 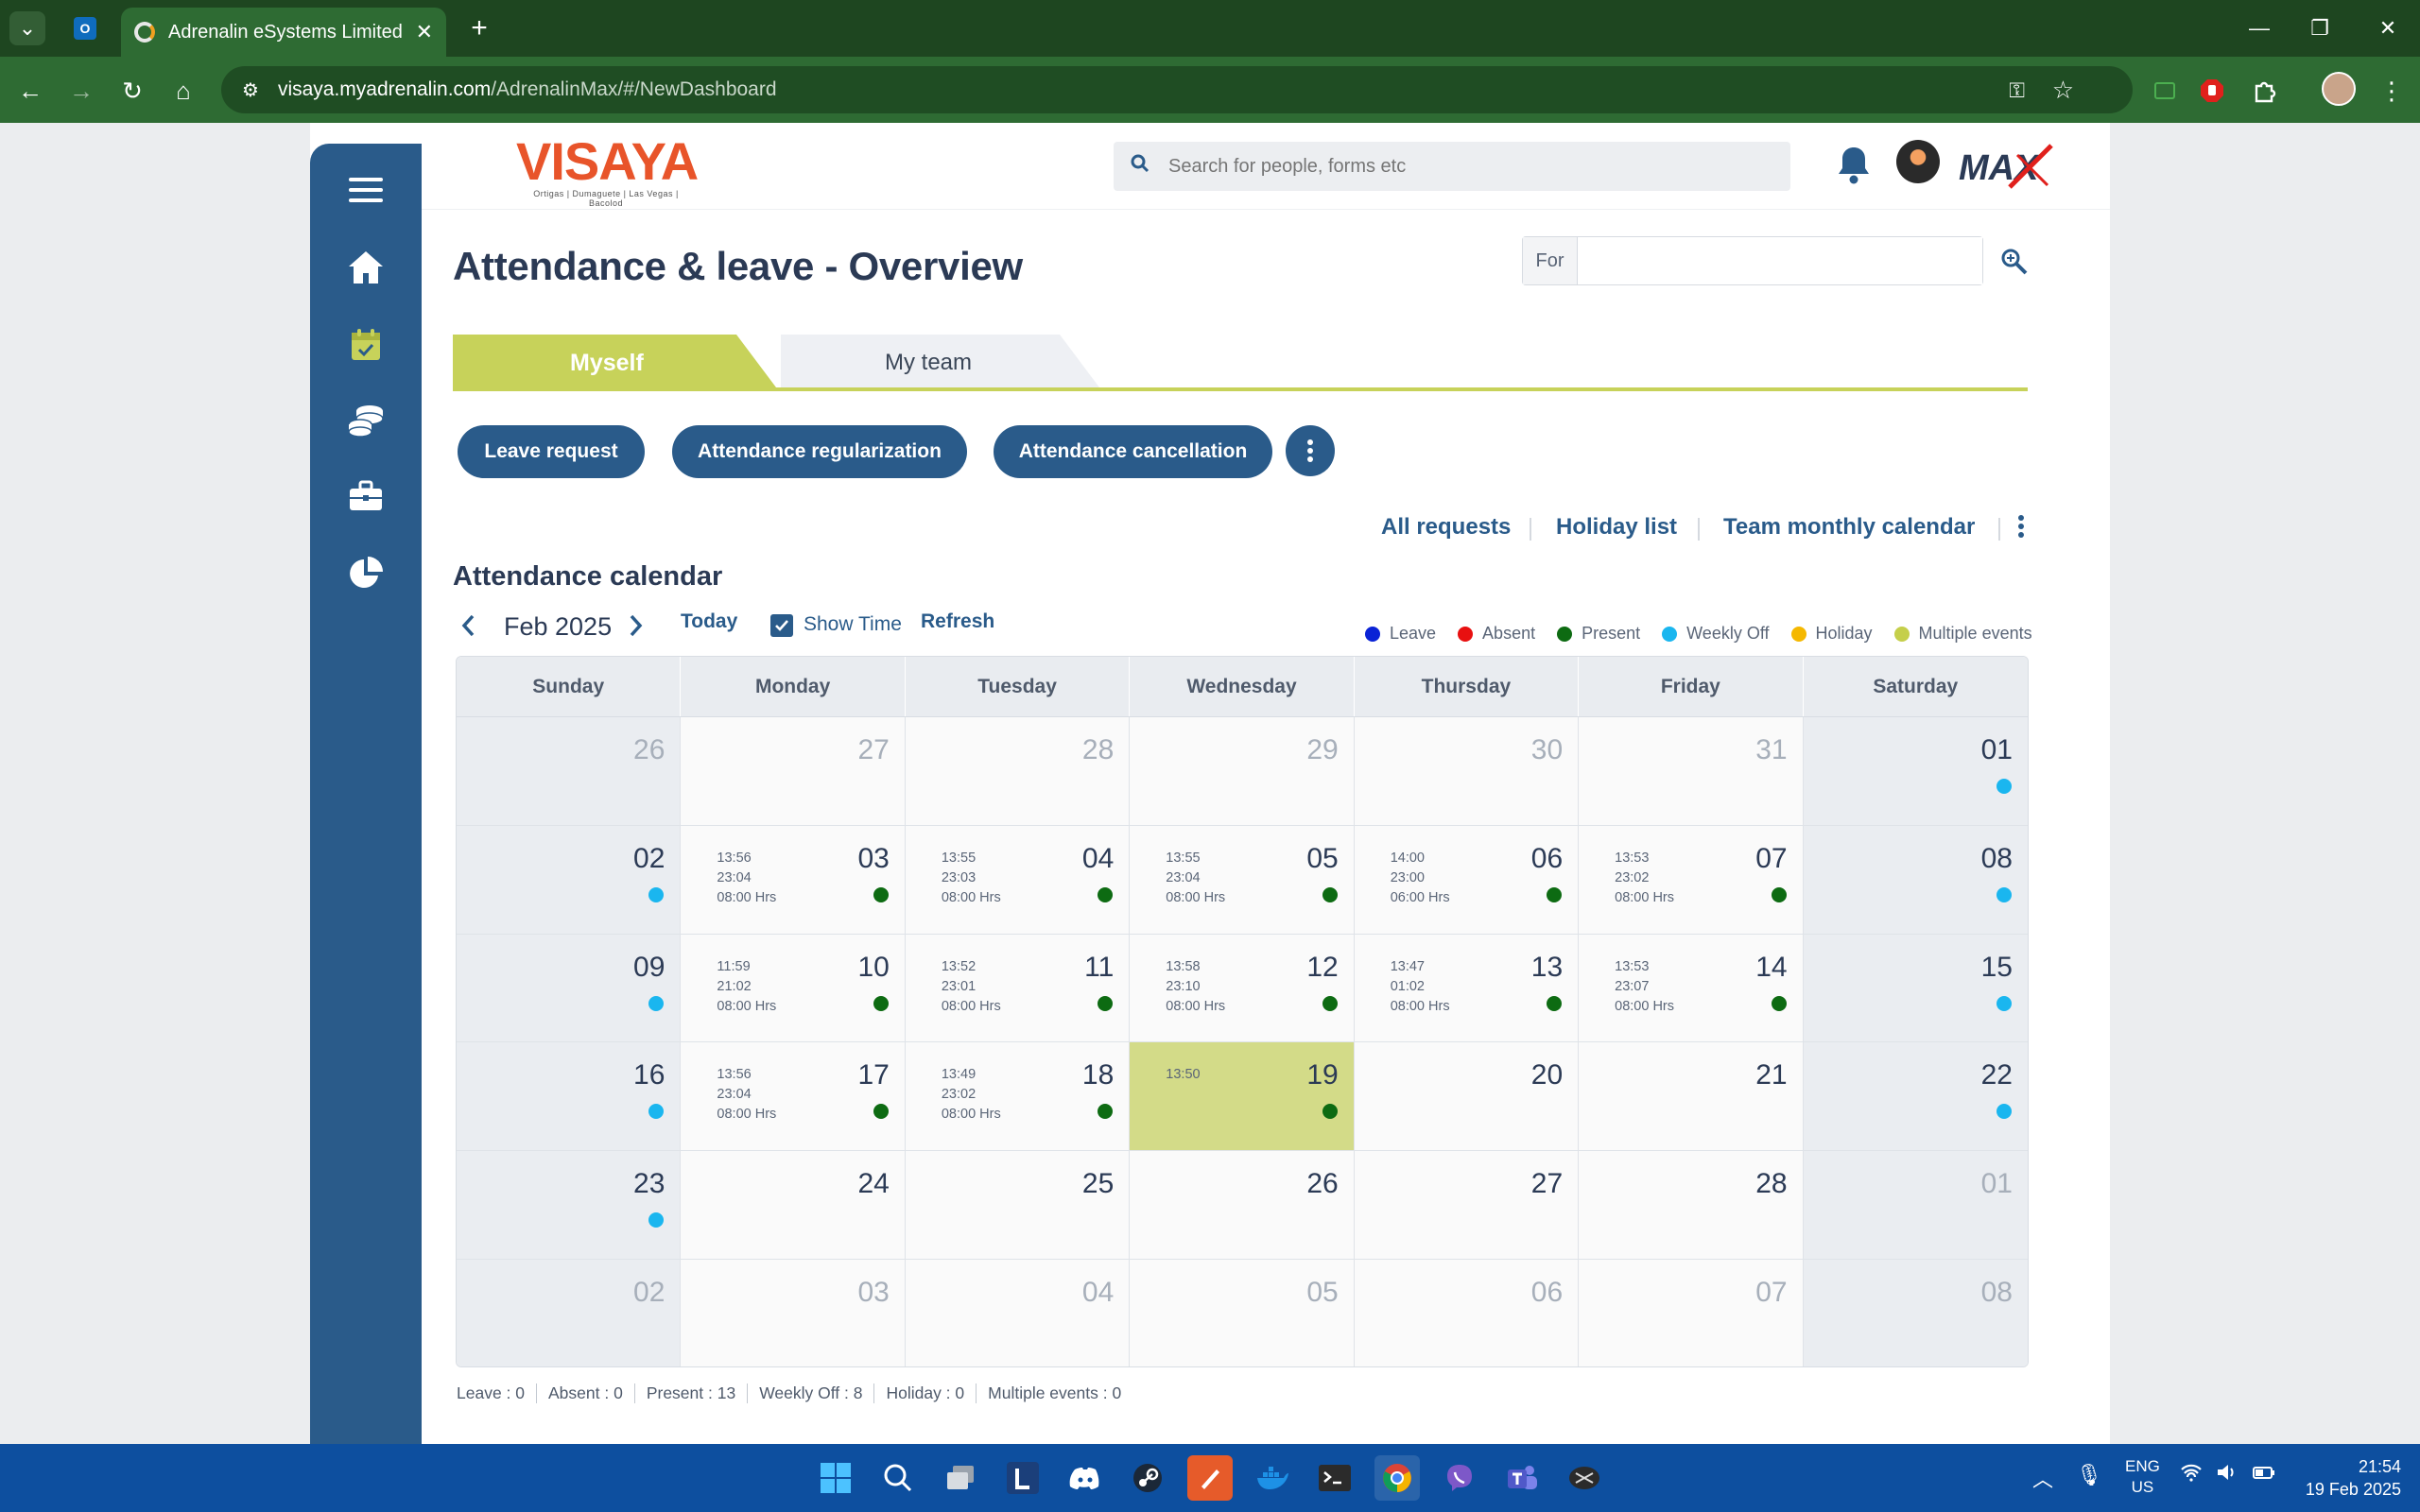 I want to click on terminal-icon, so click(x=1334, y=1478).